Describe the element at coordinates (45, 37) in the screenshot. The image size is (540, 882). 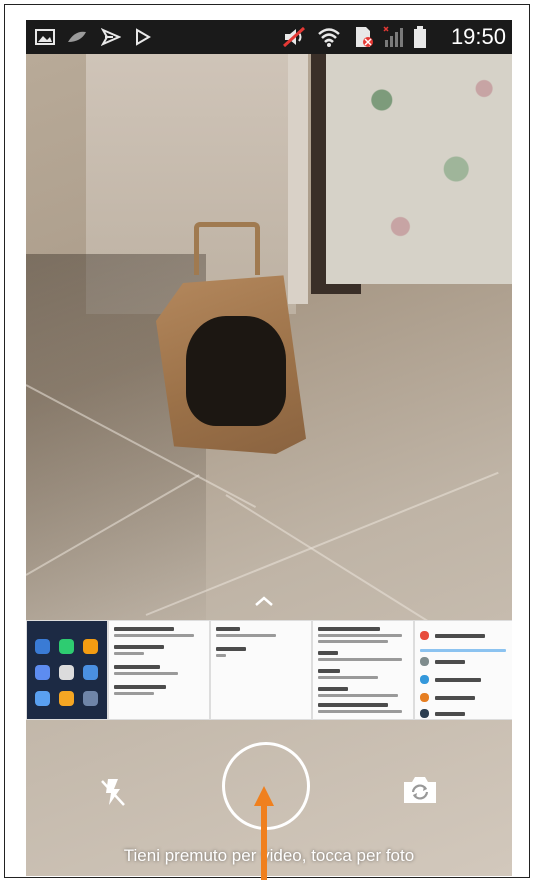
I see `gallery-icon` at that location.